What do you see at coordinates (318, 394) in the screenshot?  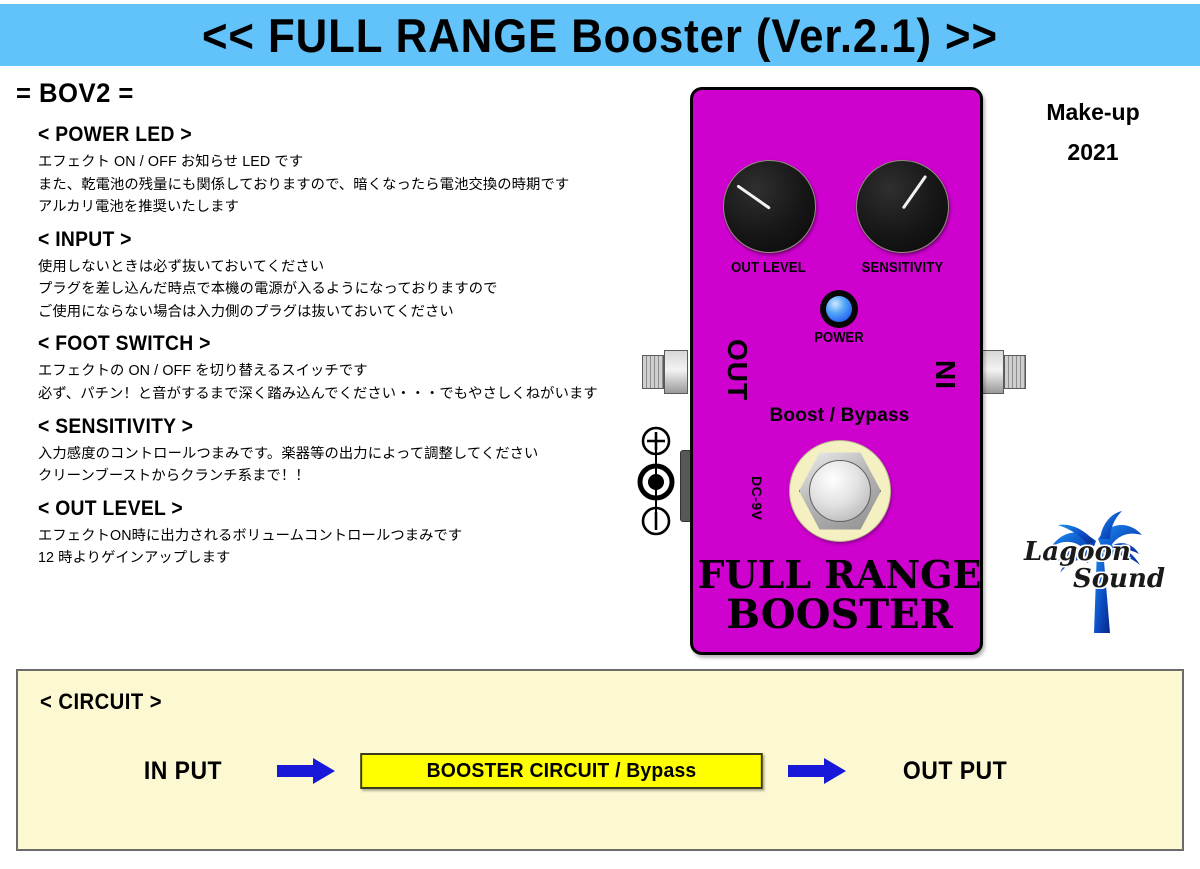 I see `section-line: 必ず、パチン！と音がするまで深く踏み込んでください・・・でもやさしくねがいます` at bounding box center [318, 394].